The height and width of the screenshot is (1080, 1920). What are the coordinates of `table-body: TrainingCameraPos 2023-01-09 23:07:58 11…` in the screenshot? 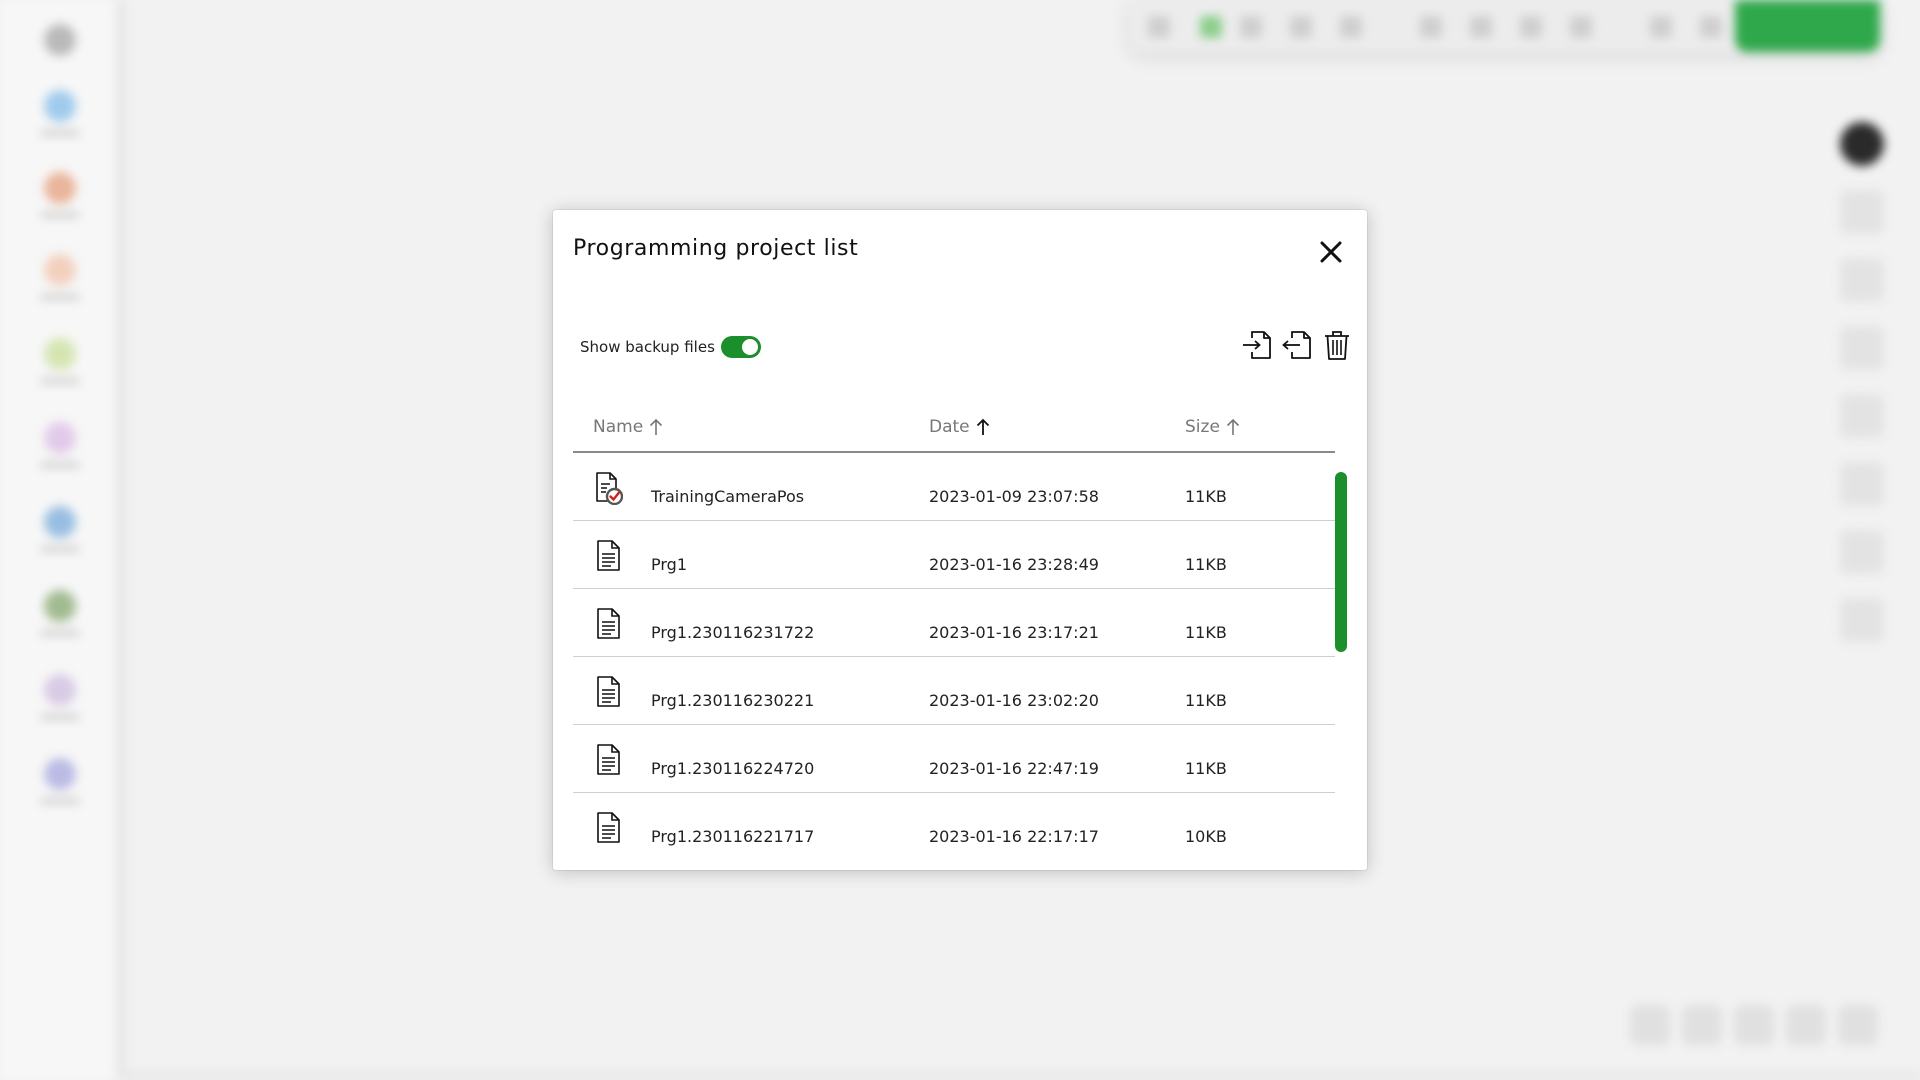 It's located at (954, 656).